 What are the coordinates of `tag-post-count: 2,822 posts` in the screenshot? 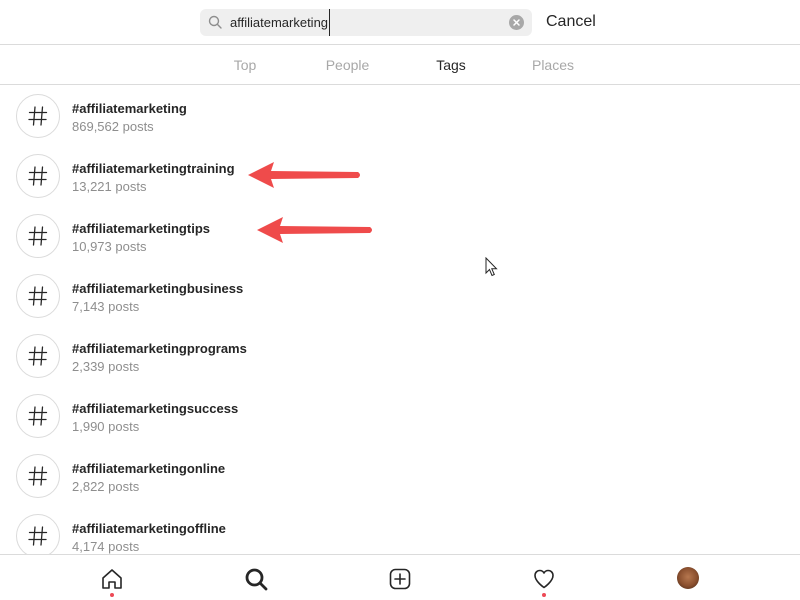 It's located at (106, 486).